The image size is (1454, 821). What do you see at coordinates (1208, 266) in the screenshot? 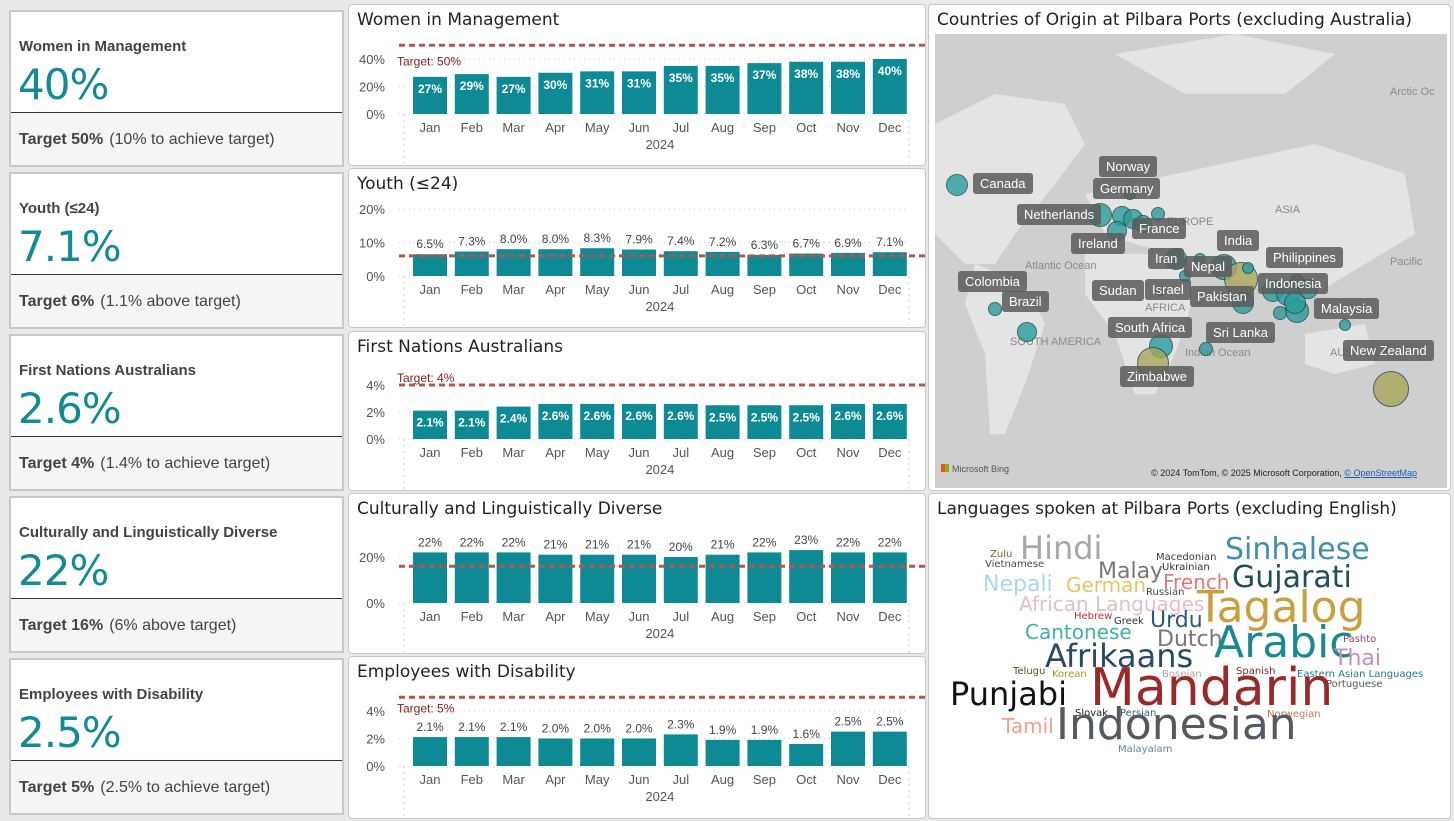
I see `country-label: Nepal` at bounding box center [1208, 266].